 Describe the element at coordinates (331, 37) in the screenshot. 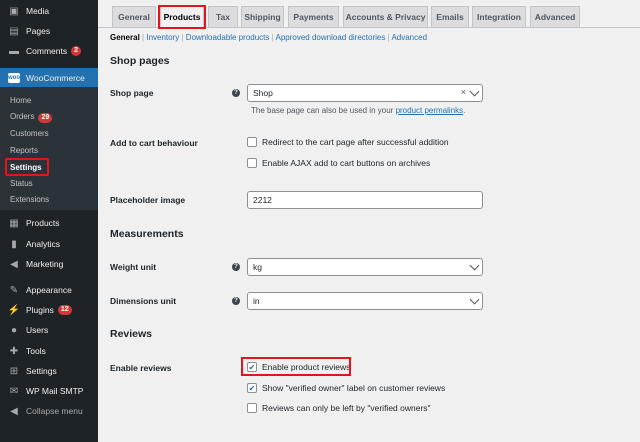

I see `subsection-approved-download-directories: Approved download directories` at that location.